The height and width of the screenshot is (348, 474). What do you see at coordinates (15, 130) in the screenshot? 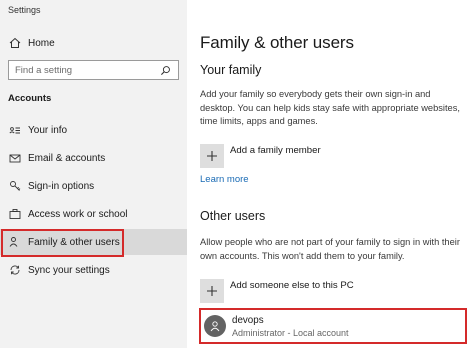
I see `person-card-icon` at bounding box center [15, 130].